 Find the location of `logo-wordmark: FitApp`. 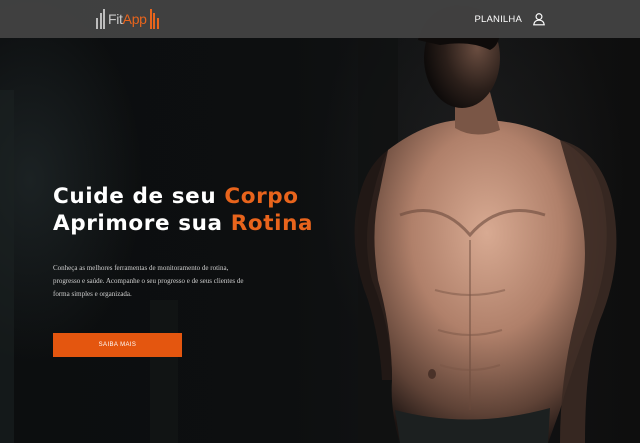

logo-wordmark: FitApp is located at coordinates (127, 19).